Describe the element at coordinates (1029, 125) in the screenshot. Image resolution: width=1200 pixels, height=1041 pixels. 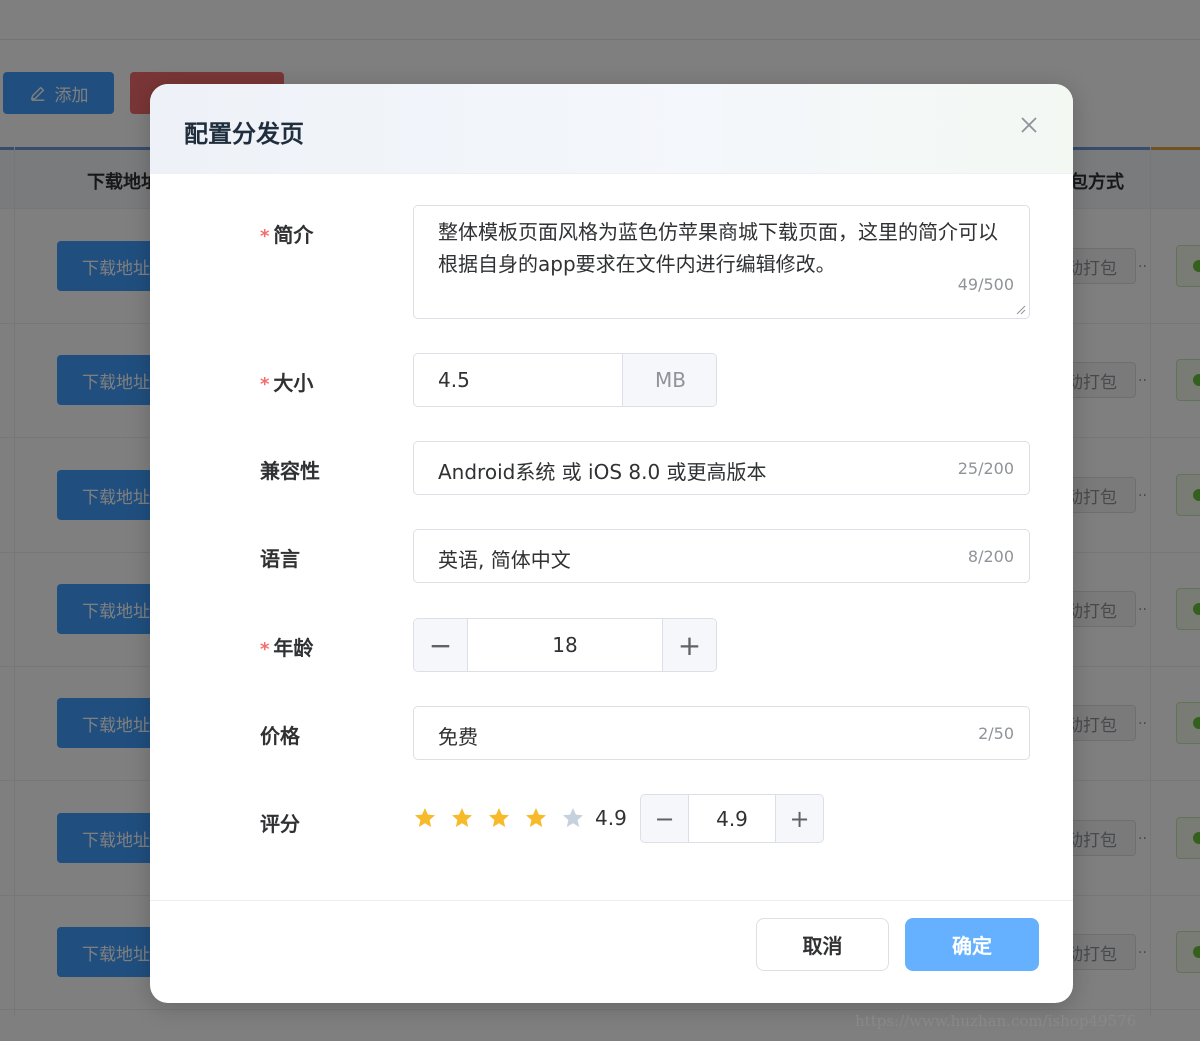
I see `close-icon` at that location.